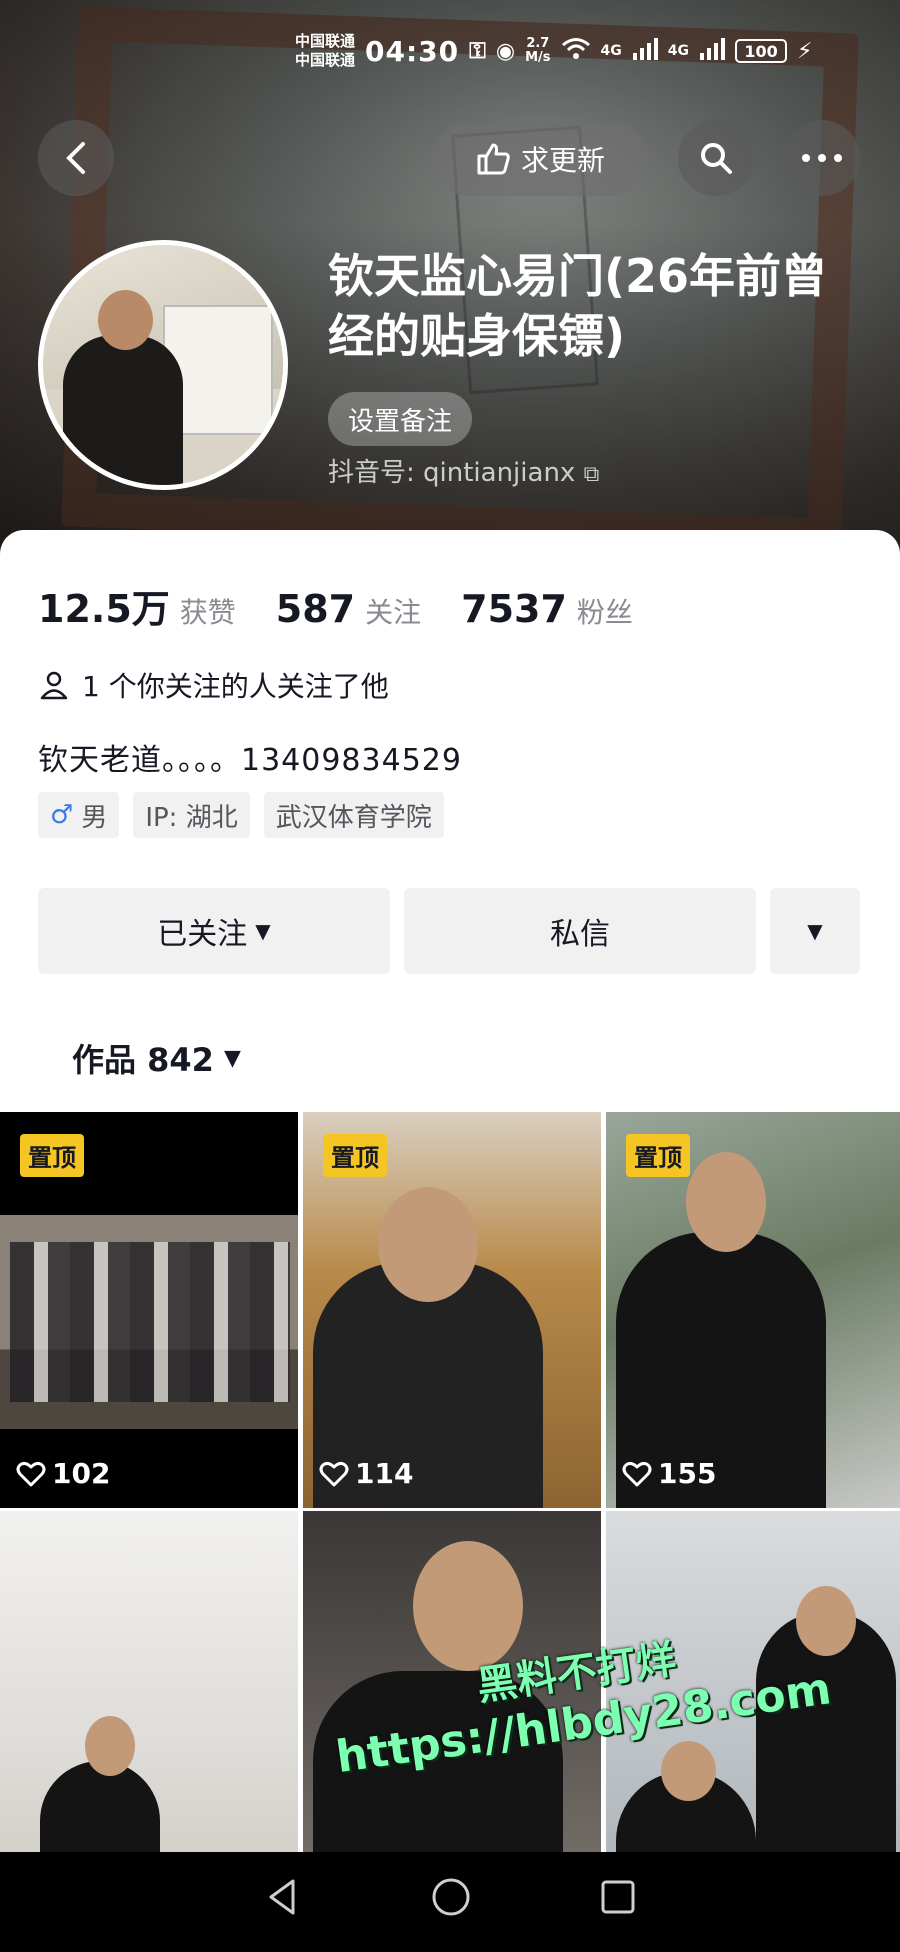  Describe the element at coordinates (576, 51) in the screenshot. I see `wifi-icon` at that location.